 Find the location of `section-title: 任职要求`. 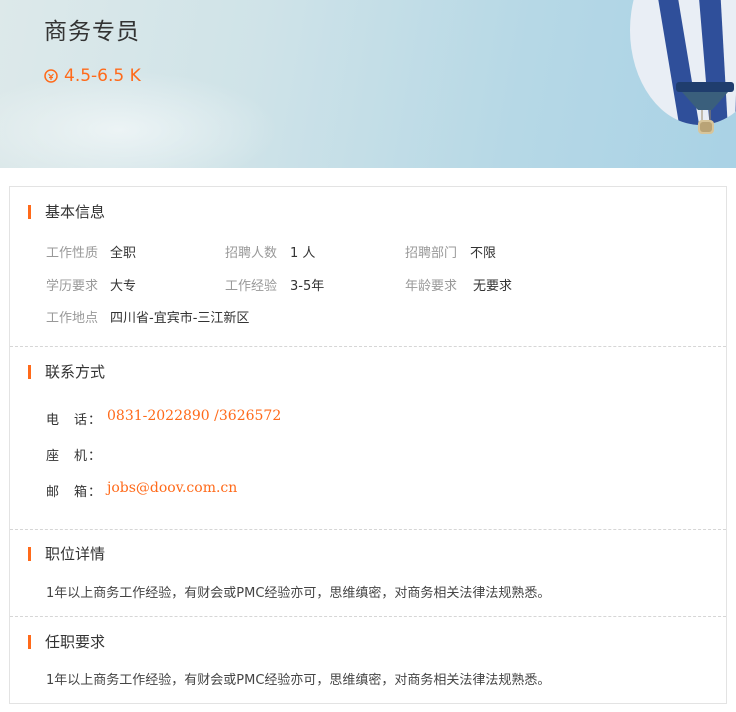

section-title: 任职要求 is located at coordinates (75, 642).